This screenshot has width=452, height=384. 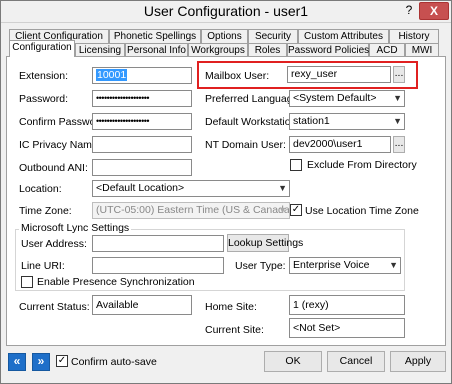 What do you see at coordinates (44, 99) in the screenshot?
I see `password-label: Password:` at bounding box center [44, 99].